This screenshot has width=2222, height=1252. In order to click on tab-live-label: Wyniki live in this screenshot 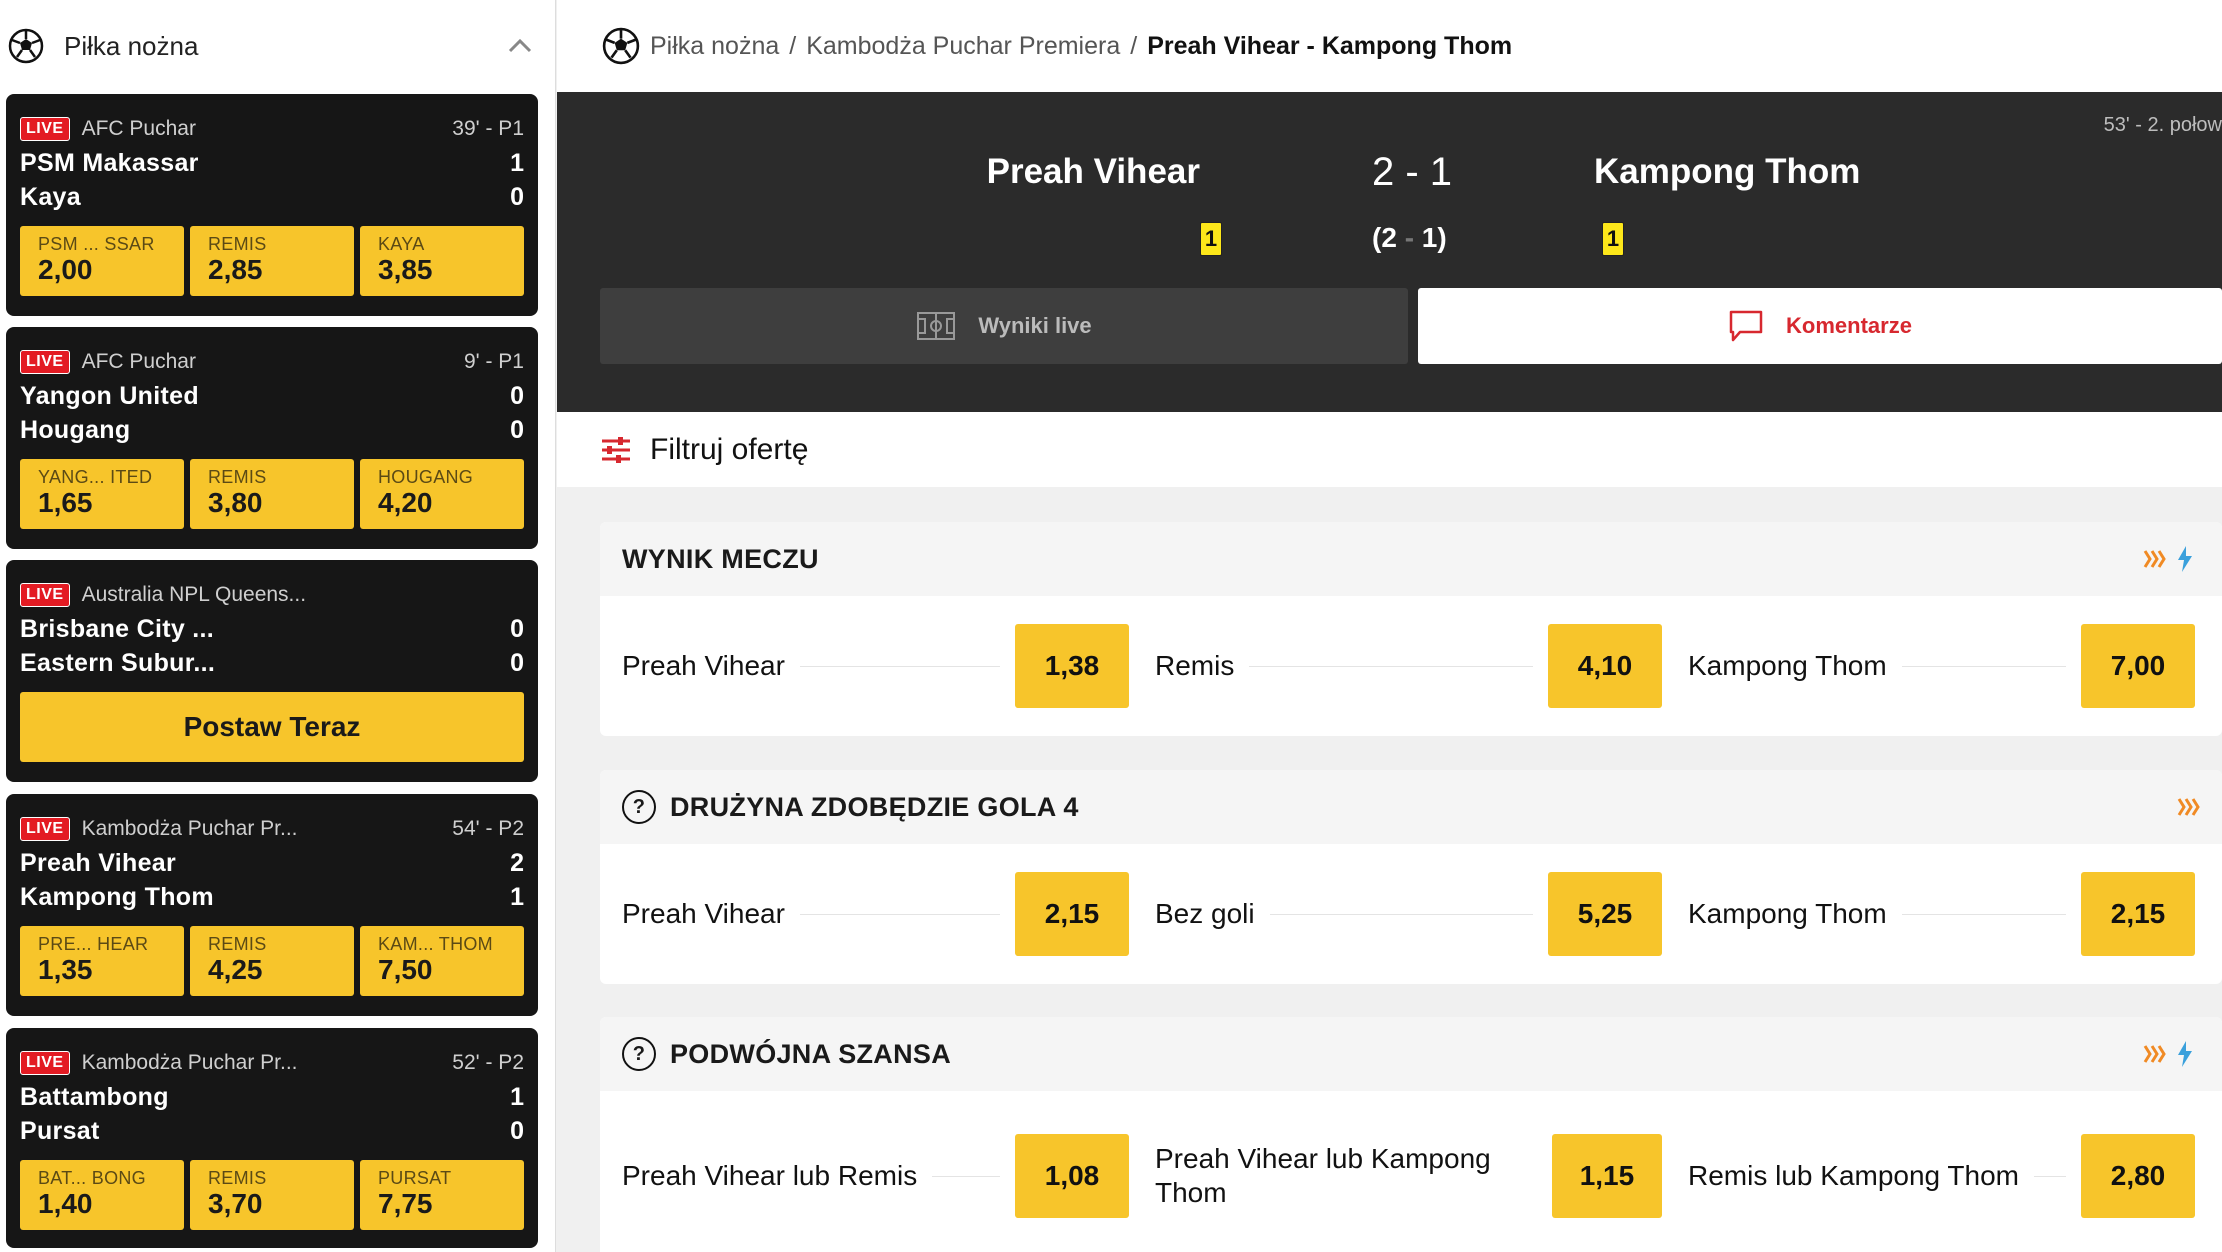, I will do `click(1035, 325)`.